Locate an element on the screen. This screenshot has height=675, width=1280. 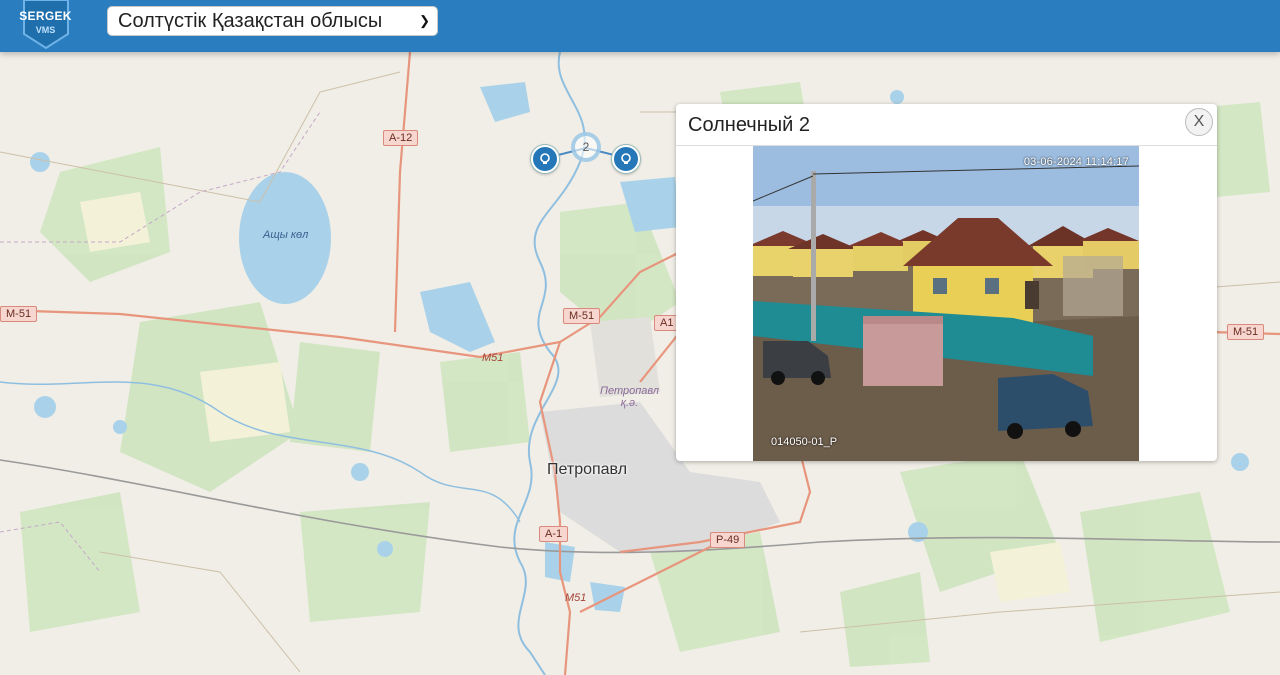
region-select: Солтүстік Қазақстан облысы ❯ is located at coordinates (272, 21).